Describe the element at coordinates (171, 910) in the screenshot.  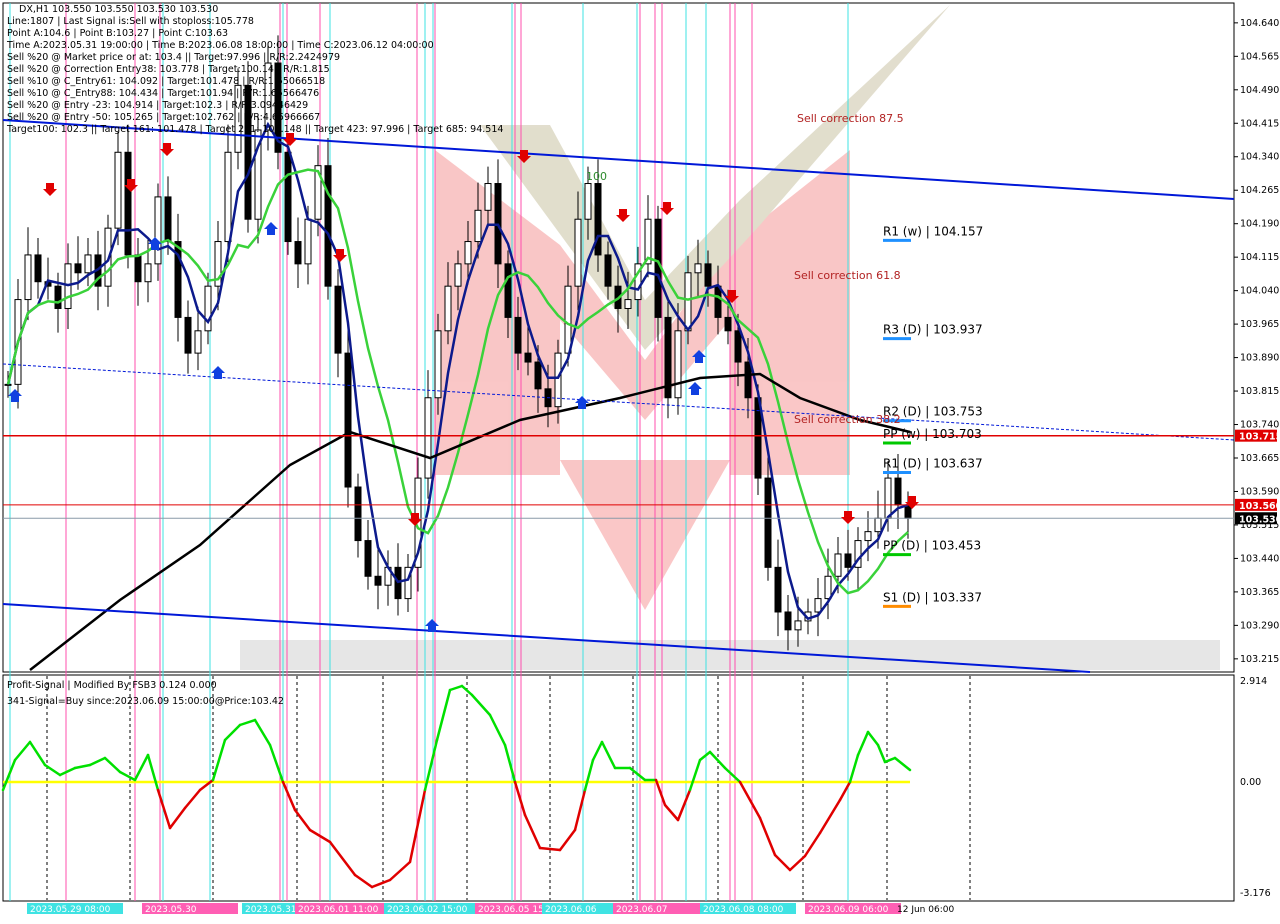
I see `time-label-1: 2023.05.30` at that location.